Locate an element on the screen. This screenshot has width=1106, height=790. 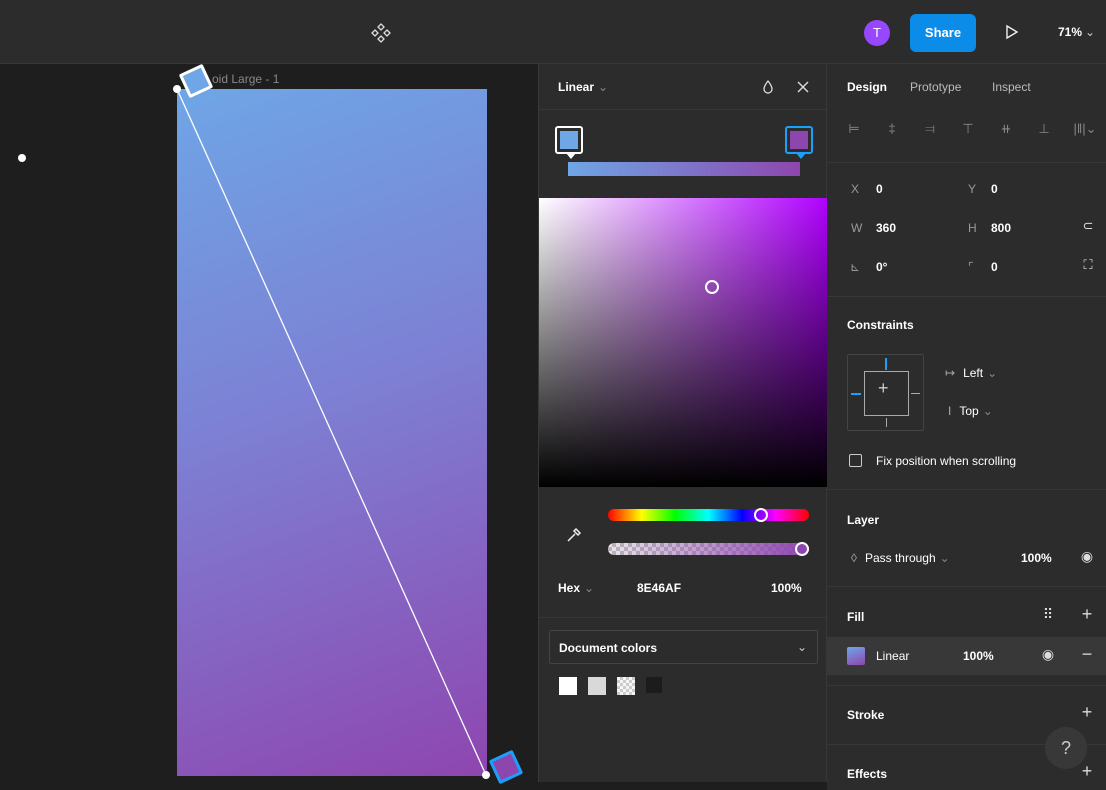
tab-prototype: Prototype is located at coordinates (935, 87).